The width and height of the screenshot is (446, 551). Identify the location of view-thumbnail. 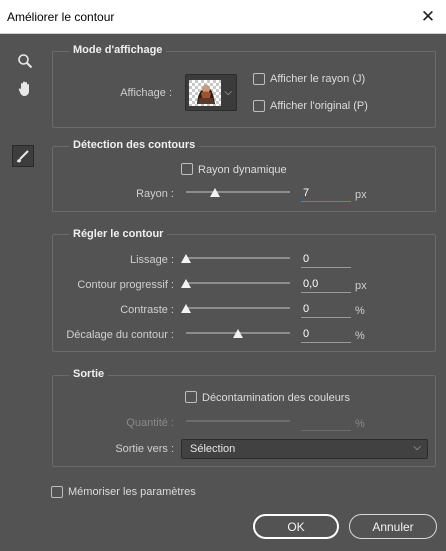
(205, 93).